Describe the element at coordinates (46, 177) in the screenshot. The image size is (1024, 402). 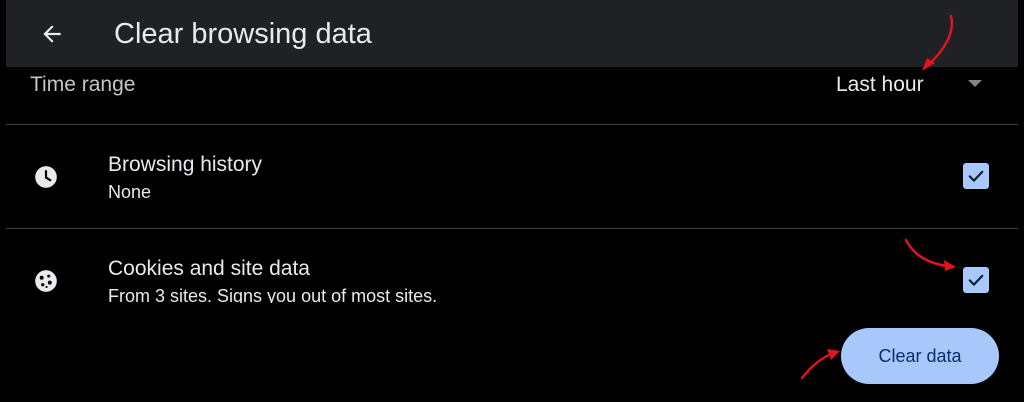
I see `clock-icon` at that location.